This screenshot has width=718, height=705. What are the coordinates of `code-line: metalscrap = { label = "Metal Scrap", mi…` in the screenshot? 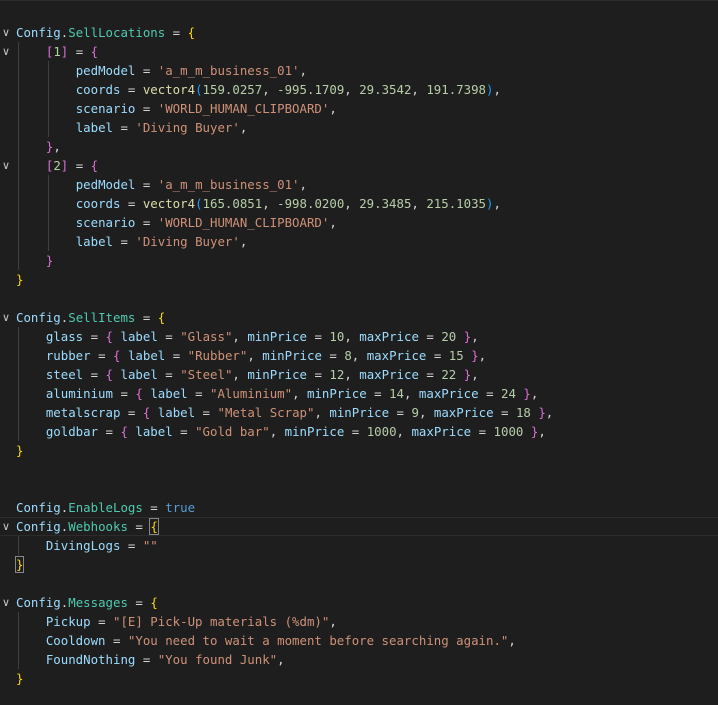 It's located at (359, 412).